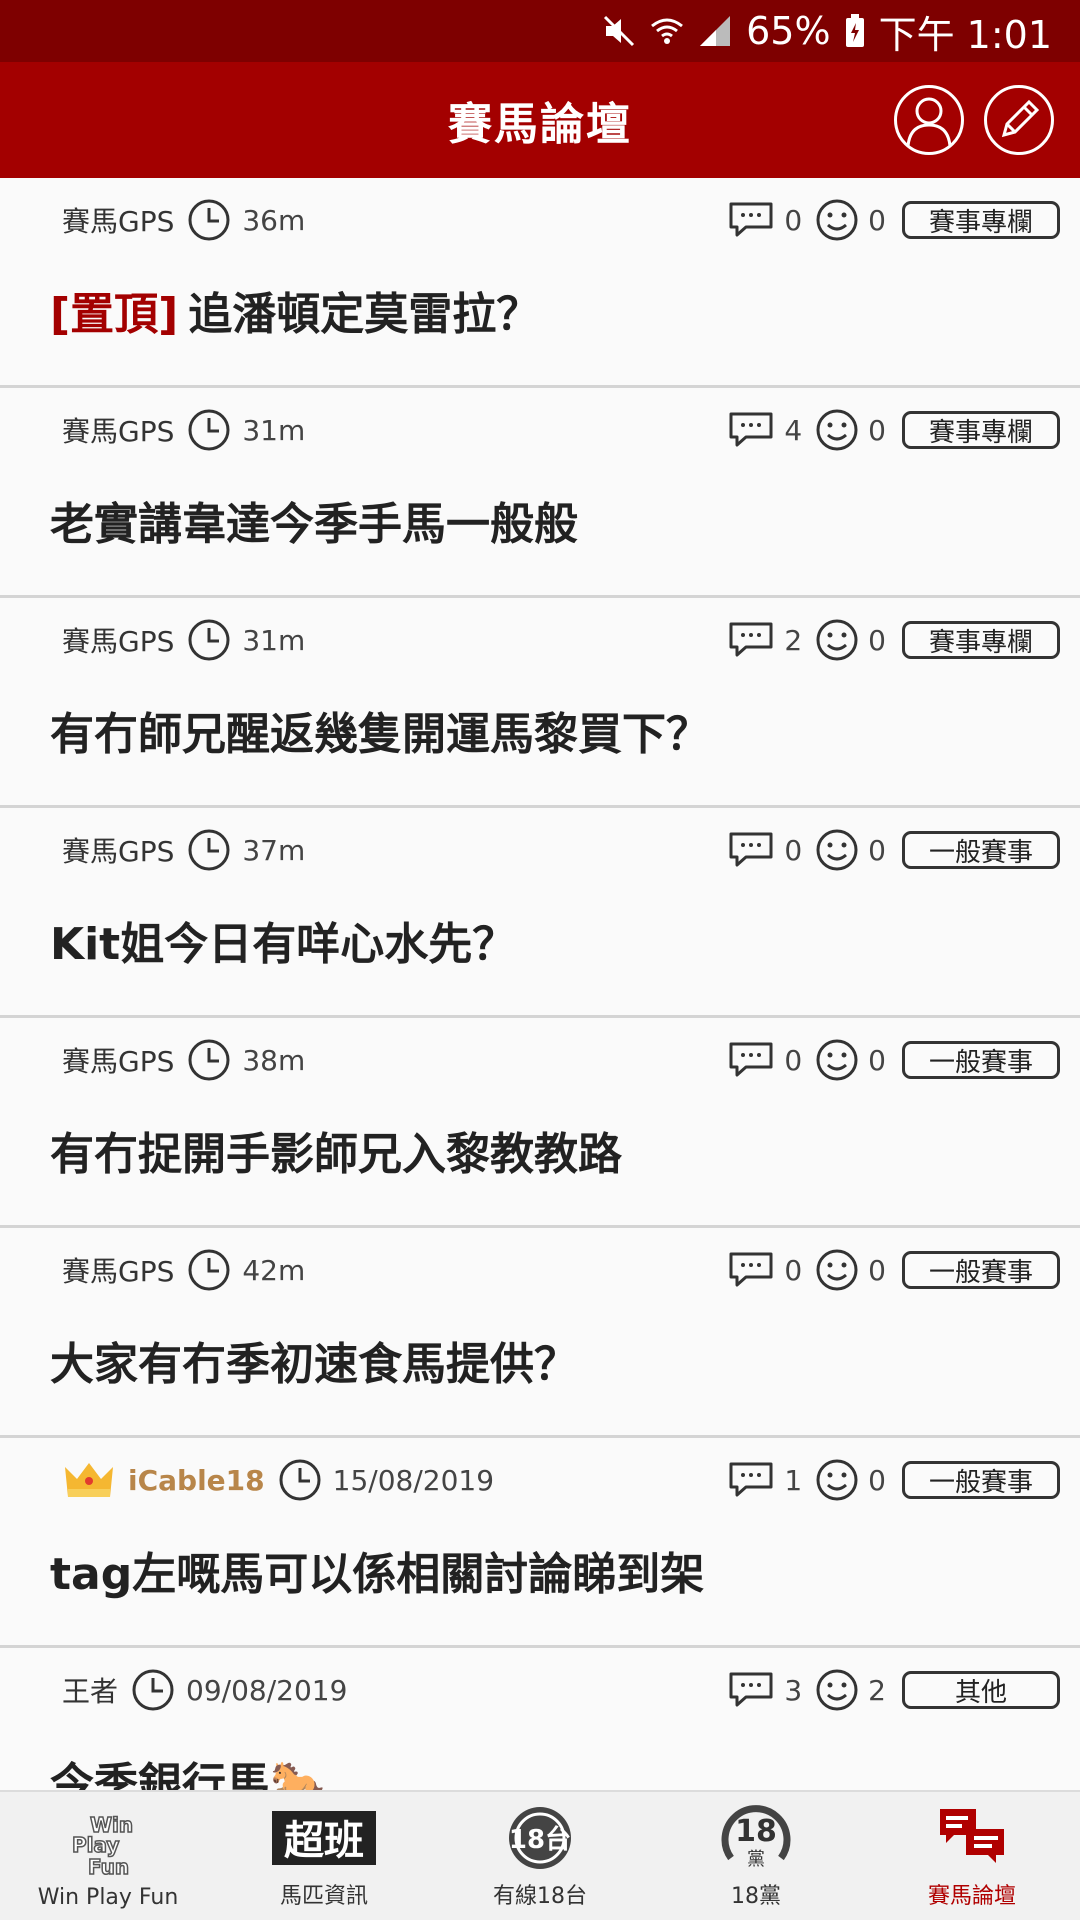  I want to click on post-time: 15/08/2019, so click(413, 1480).